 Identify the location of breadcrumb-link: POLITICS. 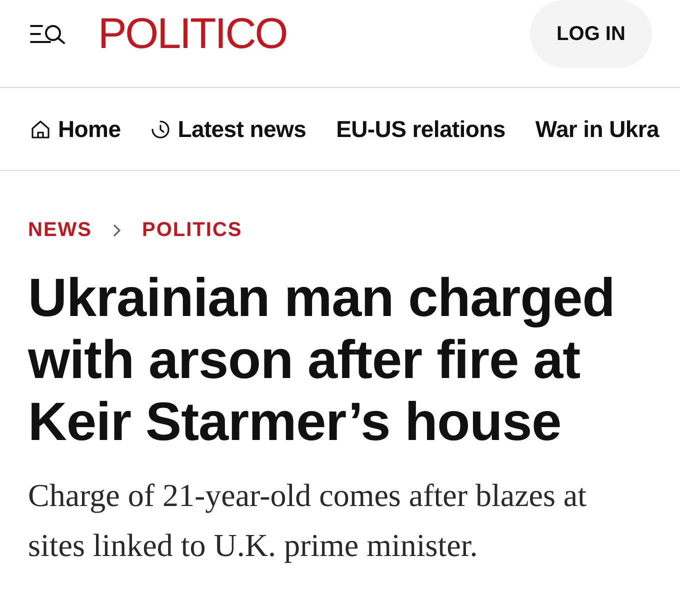
(192, 230).